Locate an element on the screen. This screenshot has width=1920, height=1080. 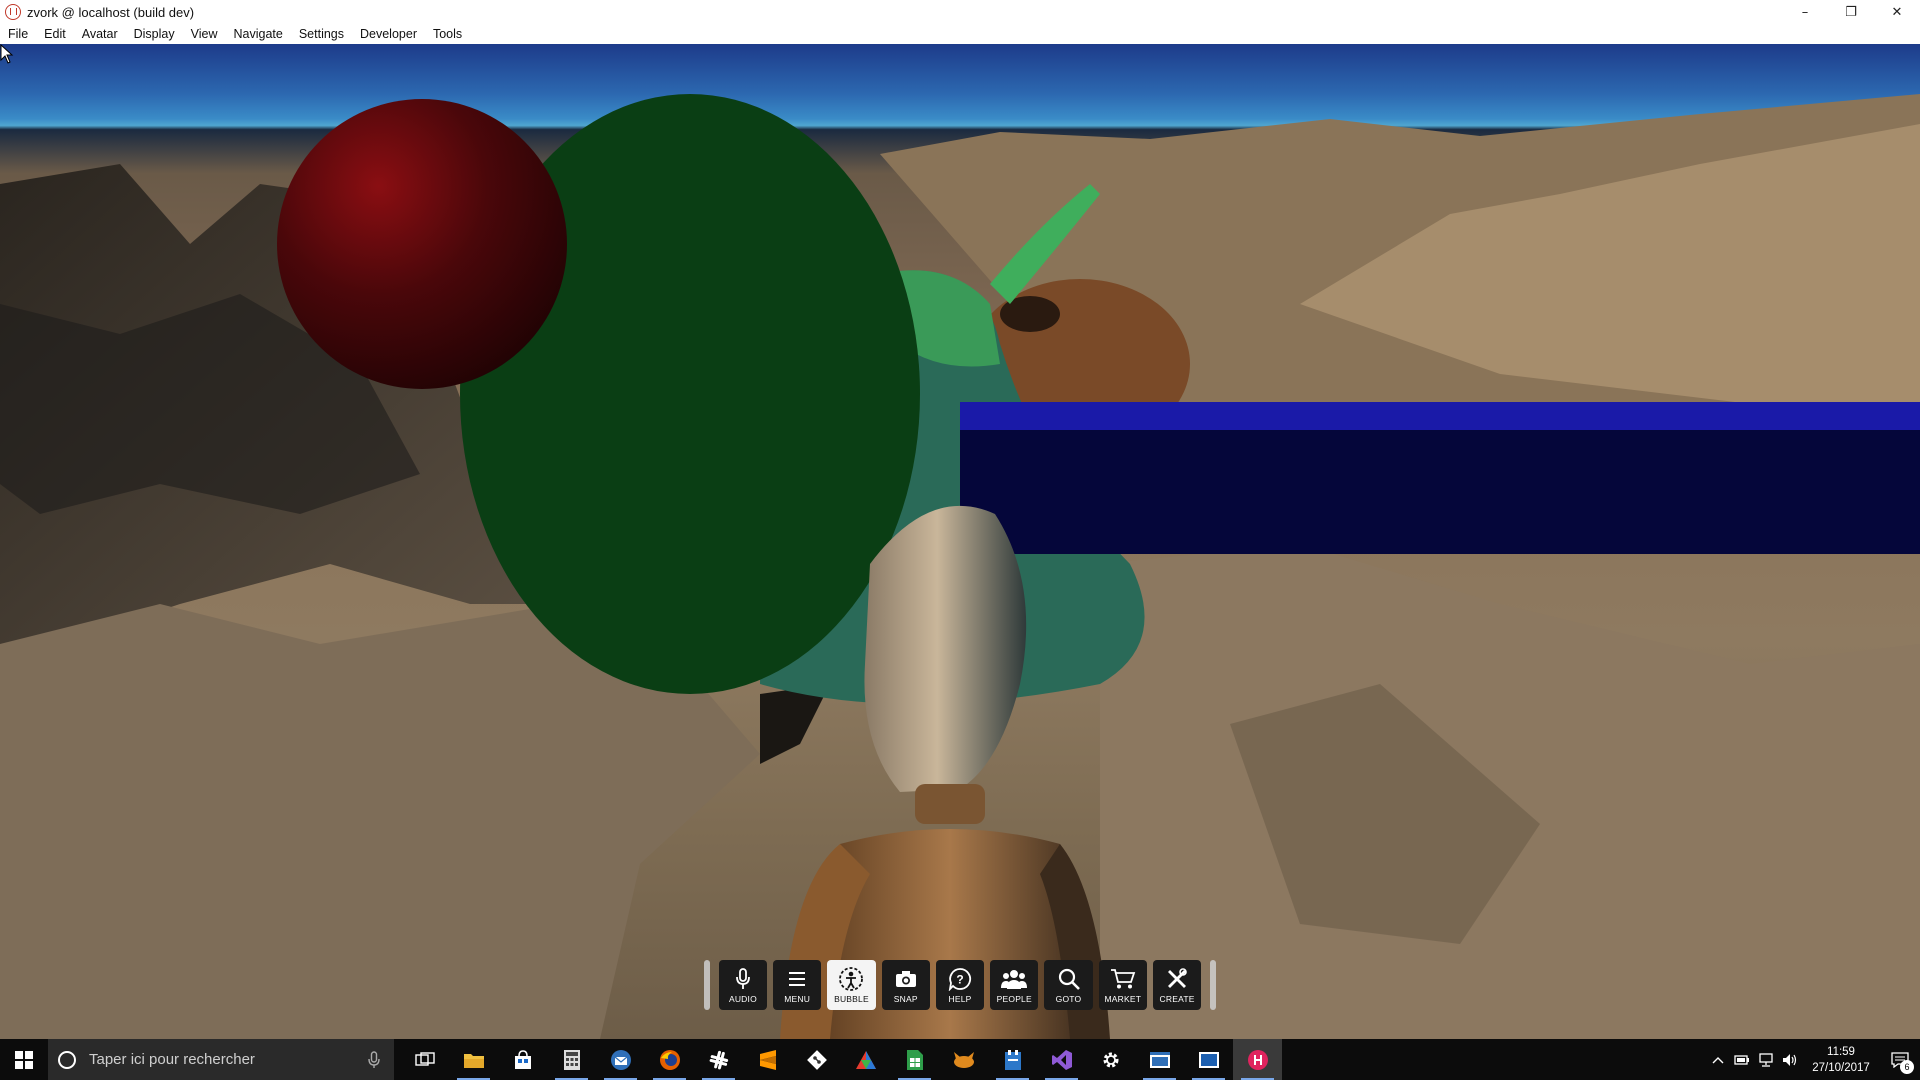
visual-studio-icon is located at coordinates (1061, 1059).